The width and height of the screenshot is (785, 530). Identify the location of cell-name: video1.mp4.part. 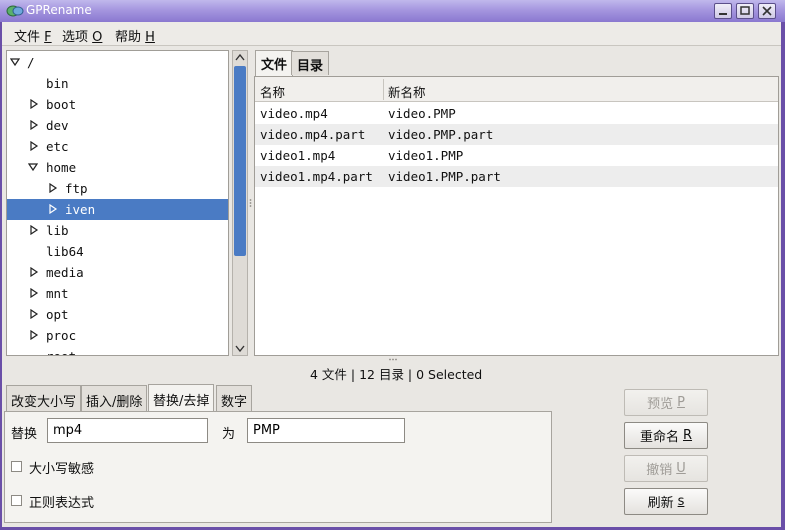
(316, 176).